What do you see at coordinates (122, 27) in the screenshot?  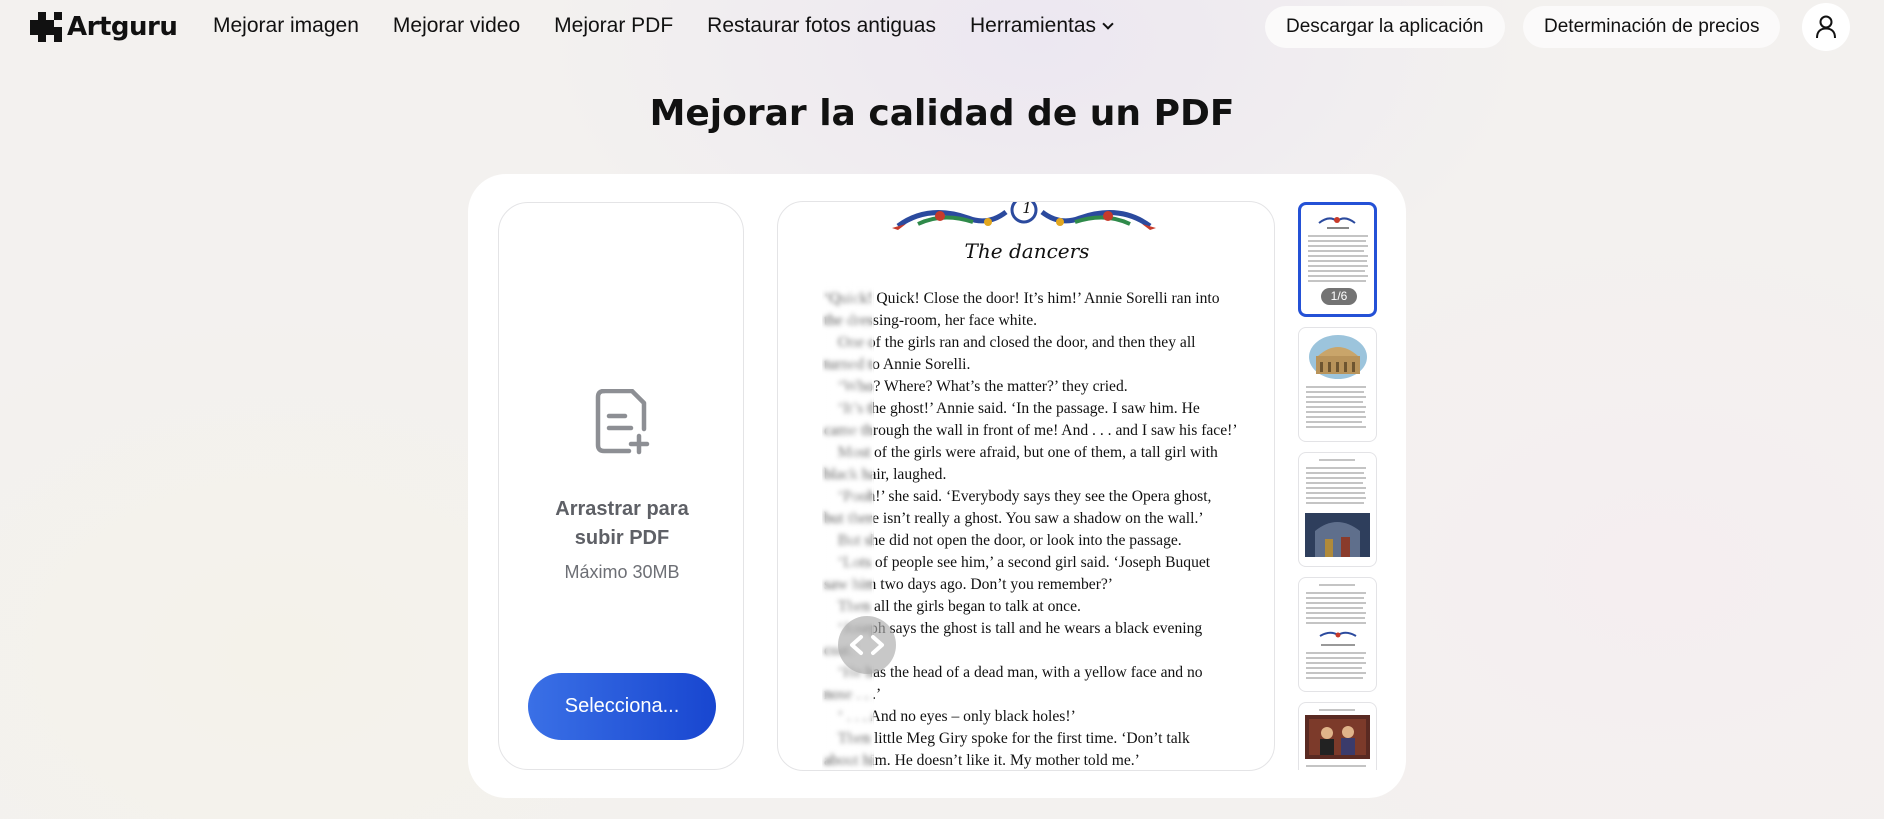 I see `brand-name: Artguru` at bounding box center [122, 27].